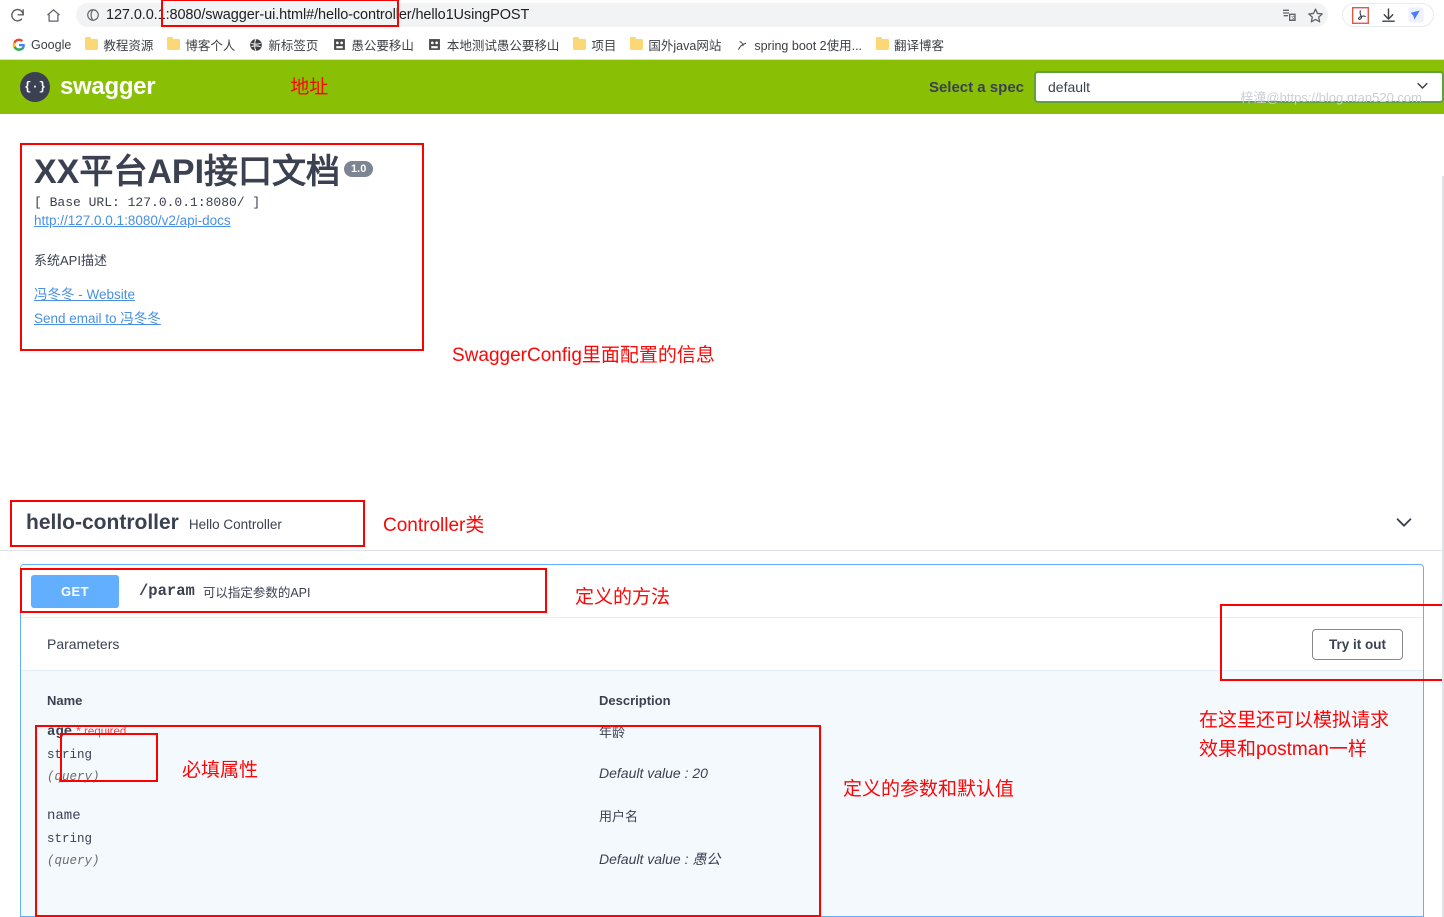 This screenshot has height=917, width=1444. I want to click on tag-header-box: hello-controller Hello Controller, so click(187, 523).